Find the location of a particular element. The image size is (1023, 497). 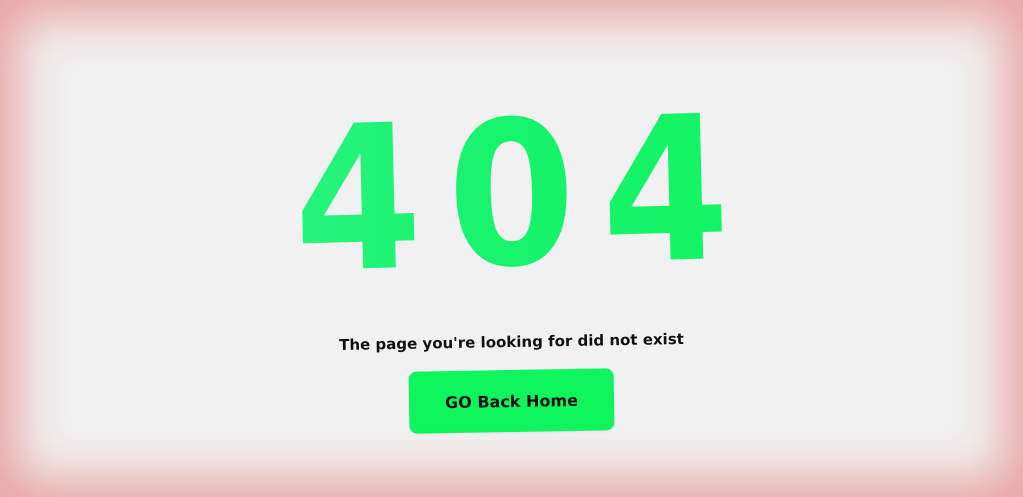

go-back-home-button: GO Back Home is located at coordinates (511, 401).